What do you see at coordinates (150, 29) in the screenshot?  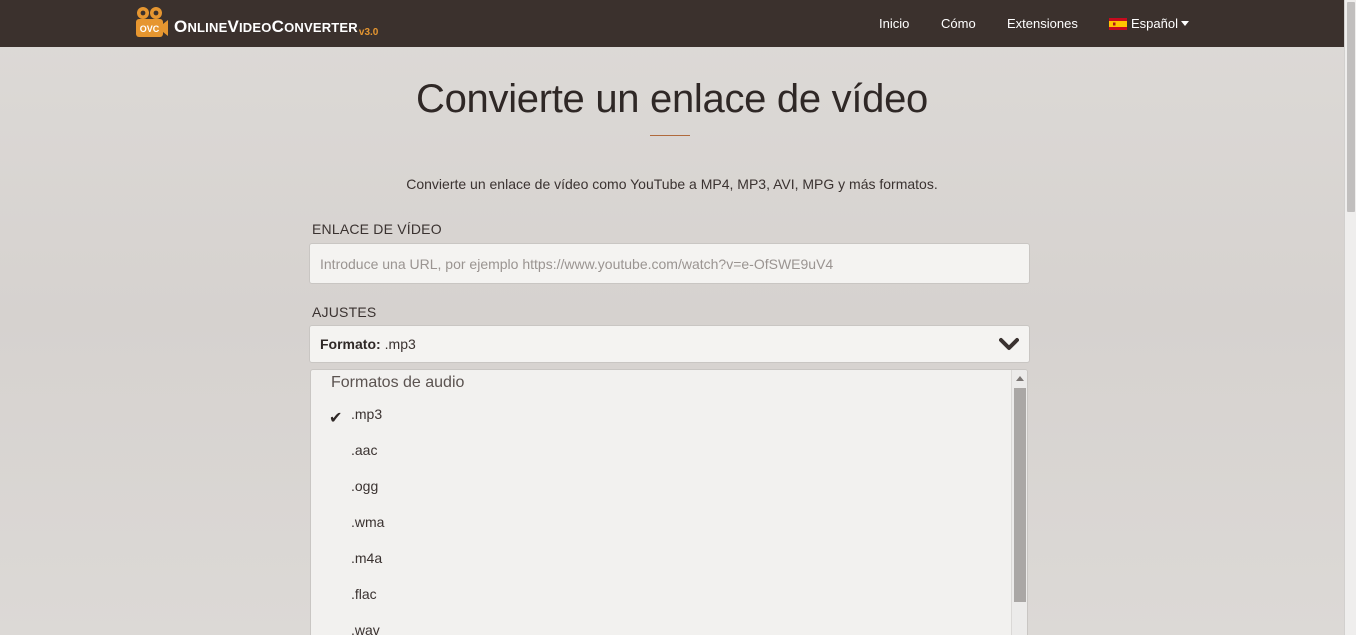 I see `svg-text: OVC` at bounding box center [150, 29].